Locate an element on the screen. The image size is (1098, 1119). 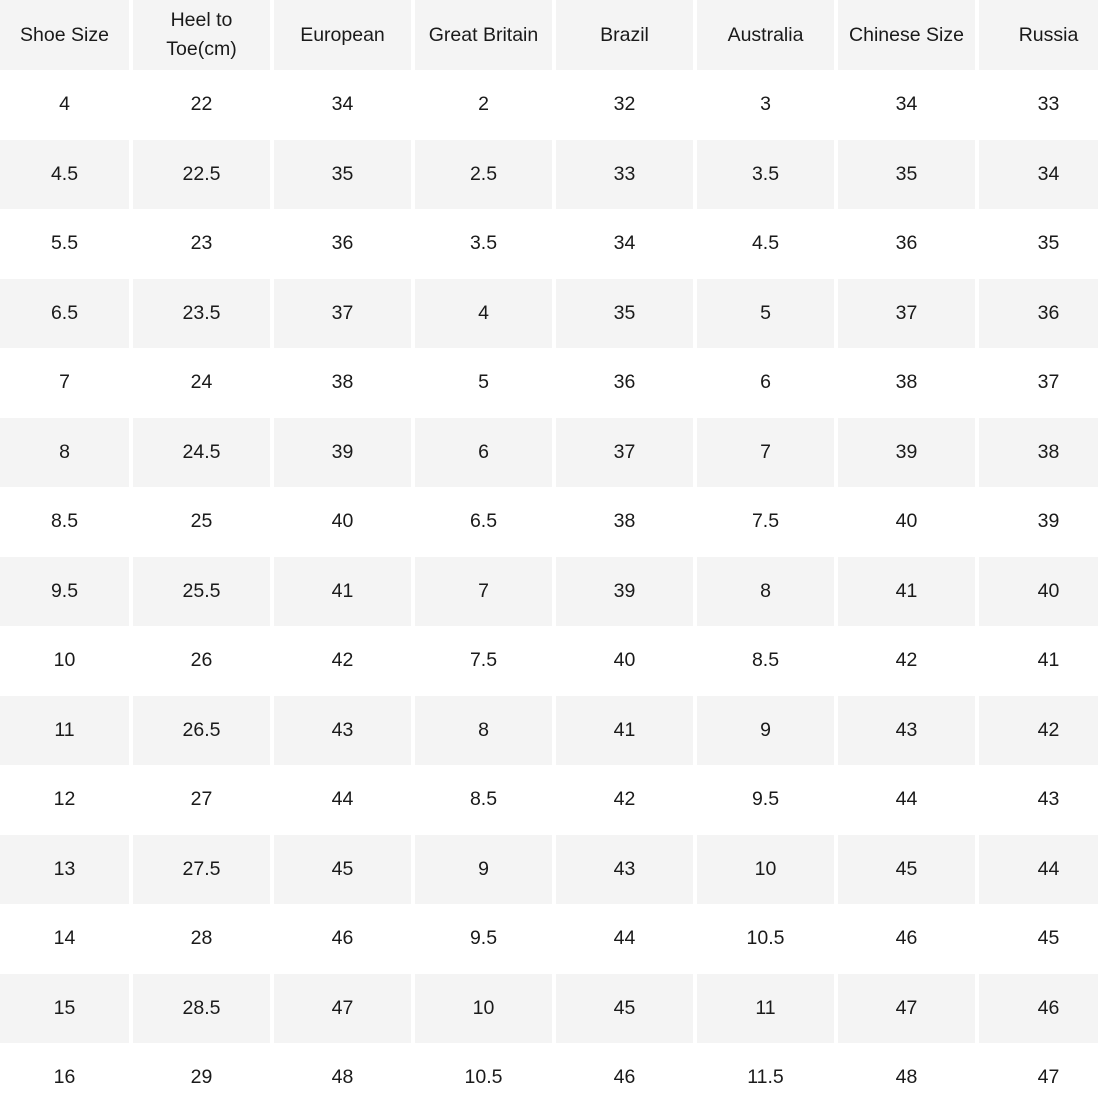
table-row: 5.5 23 36 3.5 34 4.5 36 35 is located at coordinates (549, 244).